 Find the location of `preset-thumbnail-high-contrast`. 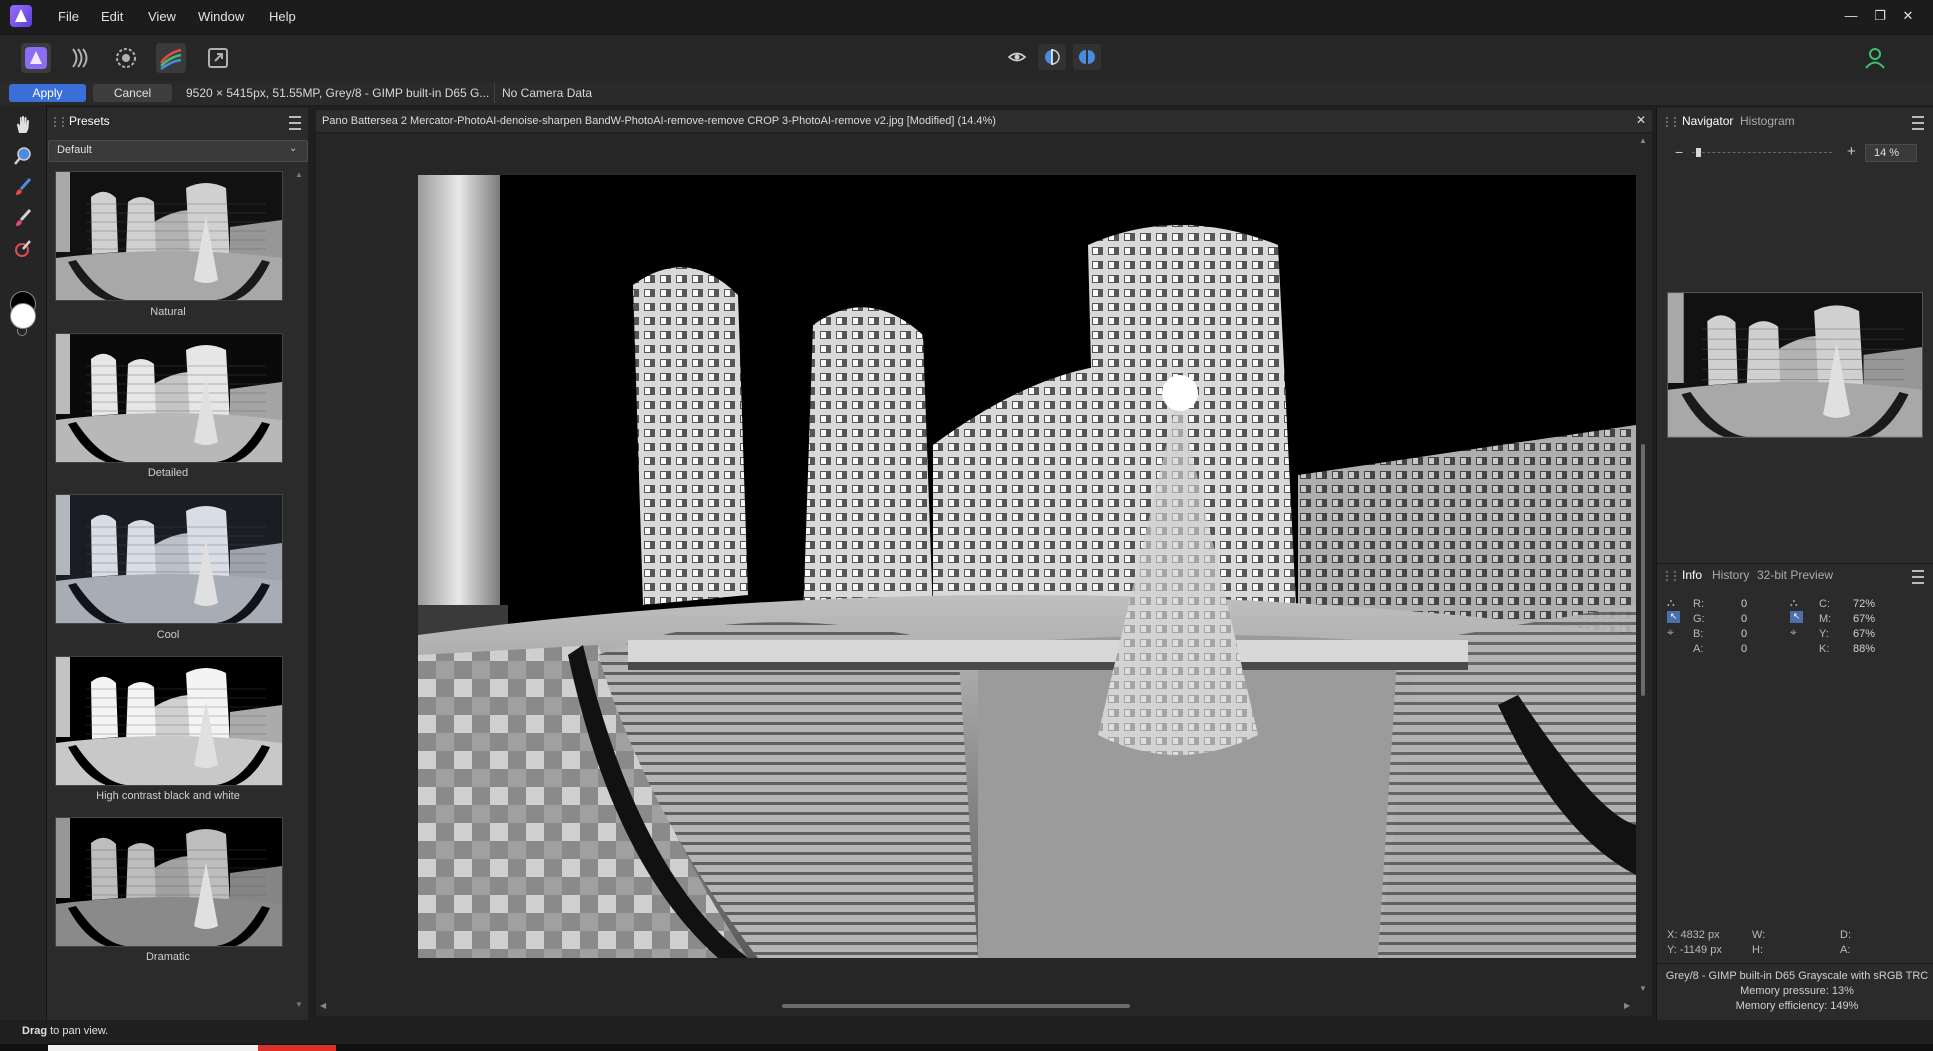

preset-thumbnail-high-contrast is located at coordinates (169, 721).